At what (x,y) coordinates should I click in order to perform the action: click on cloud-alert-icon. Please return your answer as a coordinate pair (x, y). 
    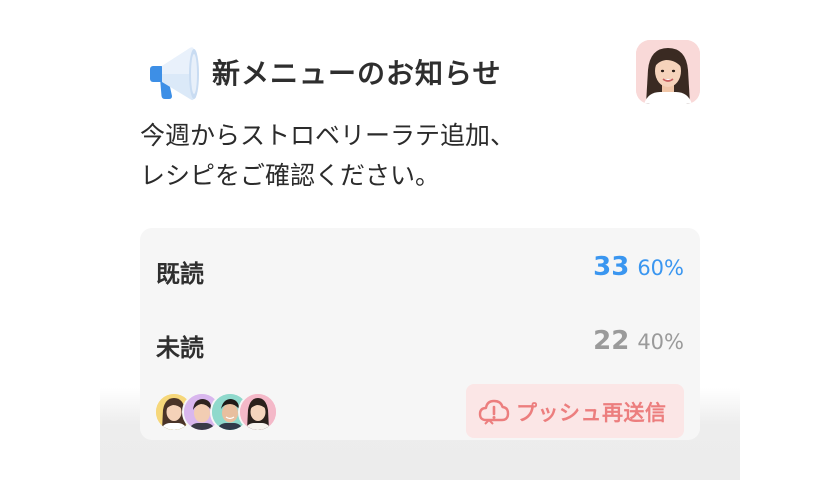
    Looking at the image, I should click on (494, 411).